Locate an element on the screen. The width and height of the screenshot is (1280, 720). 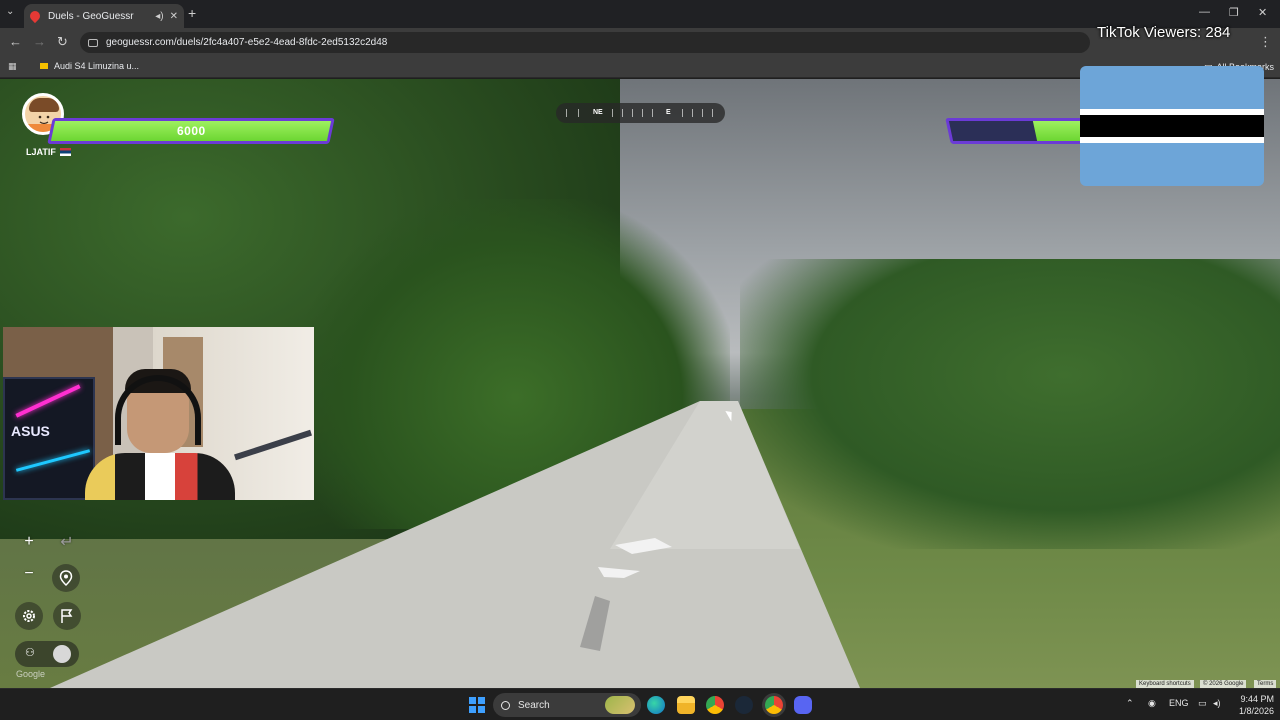
botswana-flag-overlay is located at coordinates (1172, 126).